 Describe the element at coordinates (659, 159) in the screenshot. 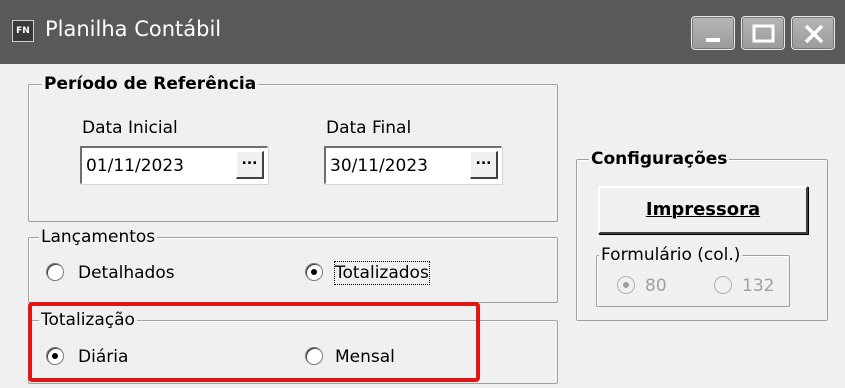

I see `configuracoes-legend: Configurações` at that location.